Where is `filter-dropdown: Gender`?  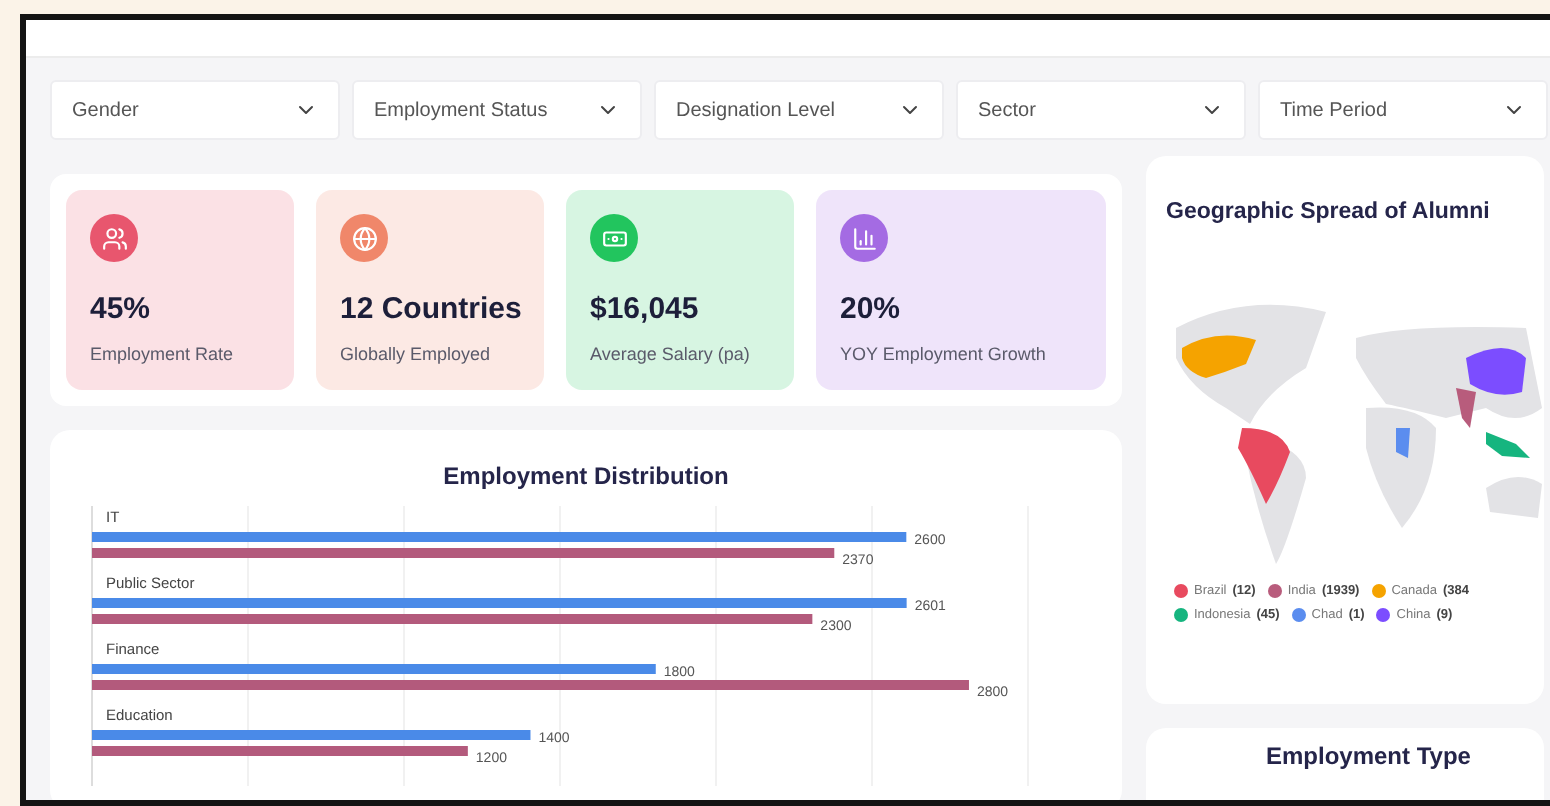 filter-dropdown: Gender is located at coordinates (195, 110).